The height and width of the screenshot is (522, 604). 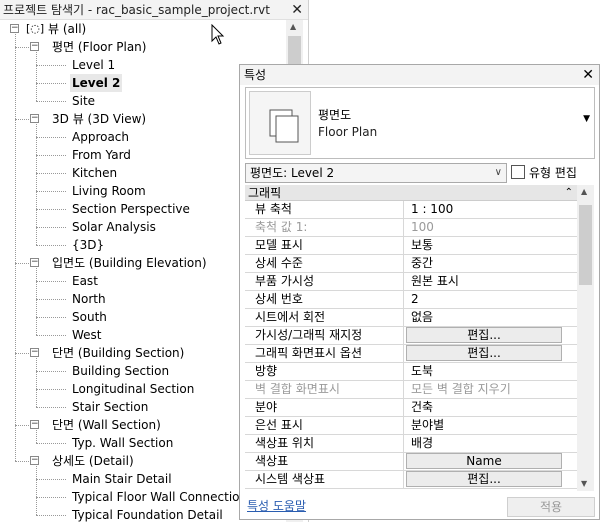 I want to click on tree-item: Solar Analysis, so click(x=140, y=227).